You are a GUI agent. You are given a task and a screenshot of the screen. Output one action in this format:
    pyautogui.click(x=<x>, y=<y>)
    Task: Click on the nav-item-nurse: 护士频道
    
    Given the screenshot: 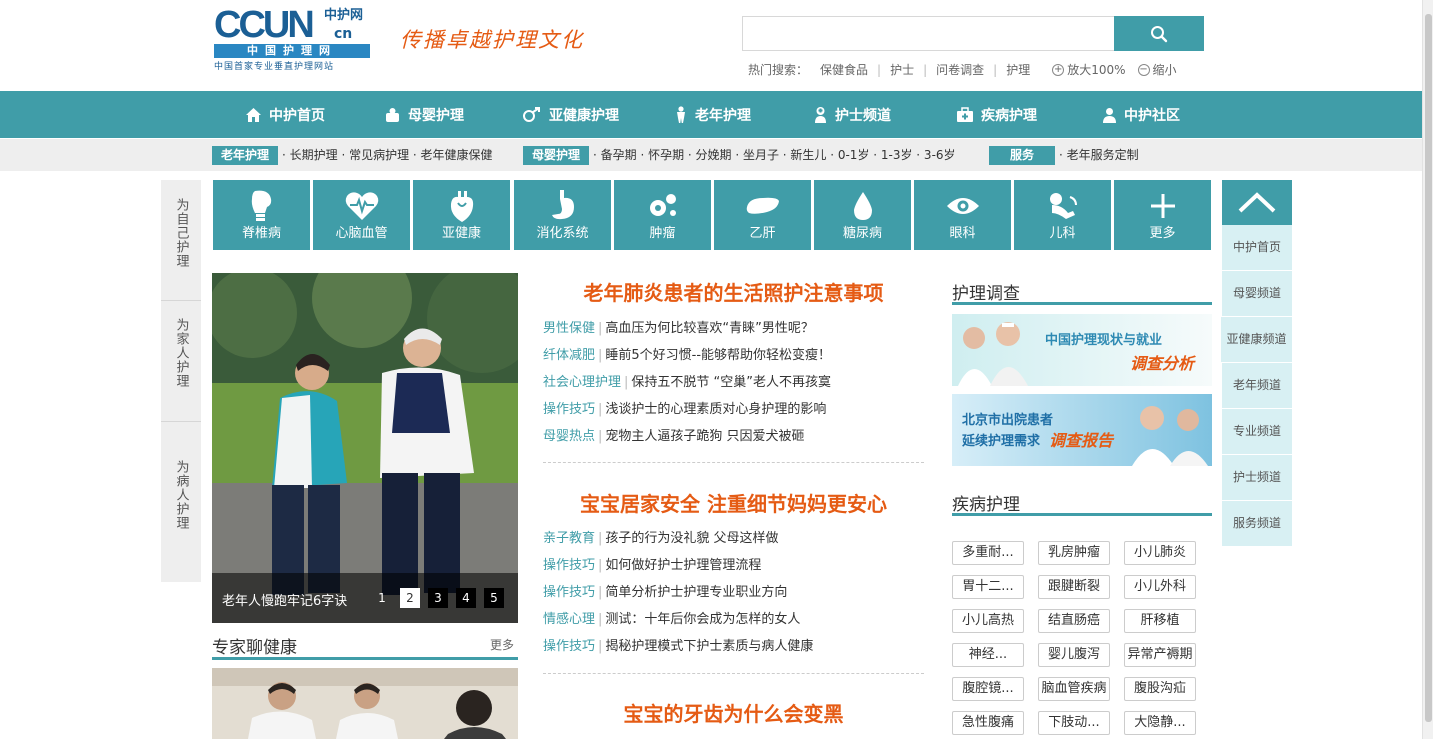 What is the action you would take?
    pyautogui.click(x=852, y=114)
    